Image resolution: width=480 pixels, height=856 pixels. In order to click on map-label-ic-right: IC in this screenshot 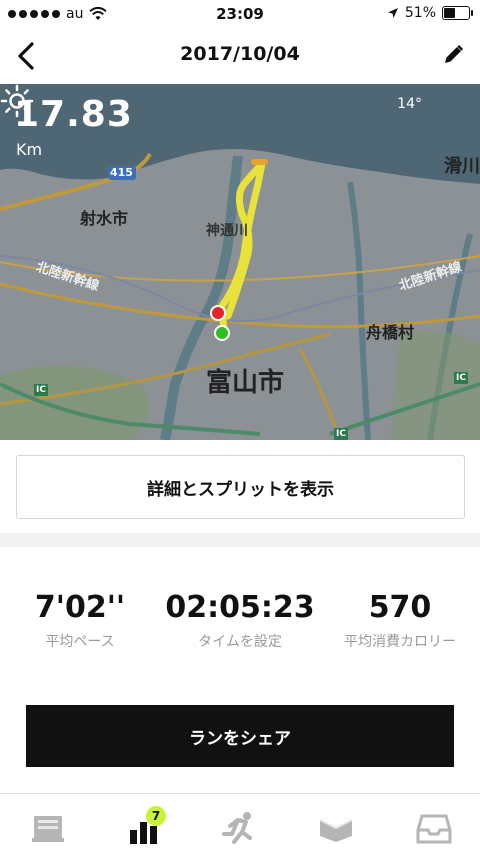, I will do `click(461, 378)`.